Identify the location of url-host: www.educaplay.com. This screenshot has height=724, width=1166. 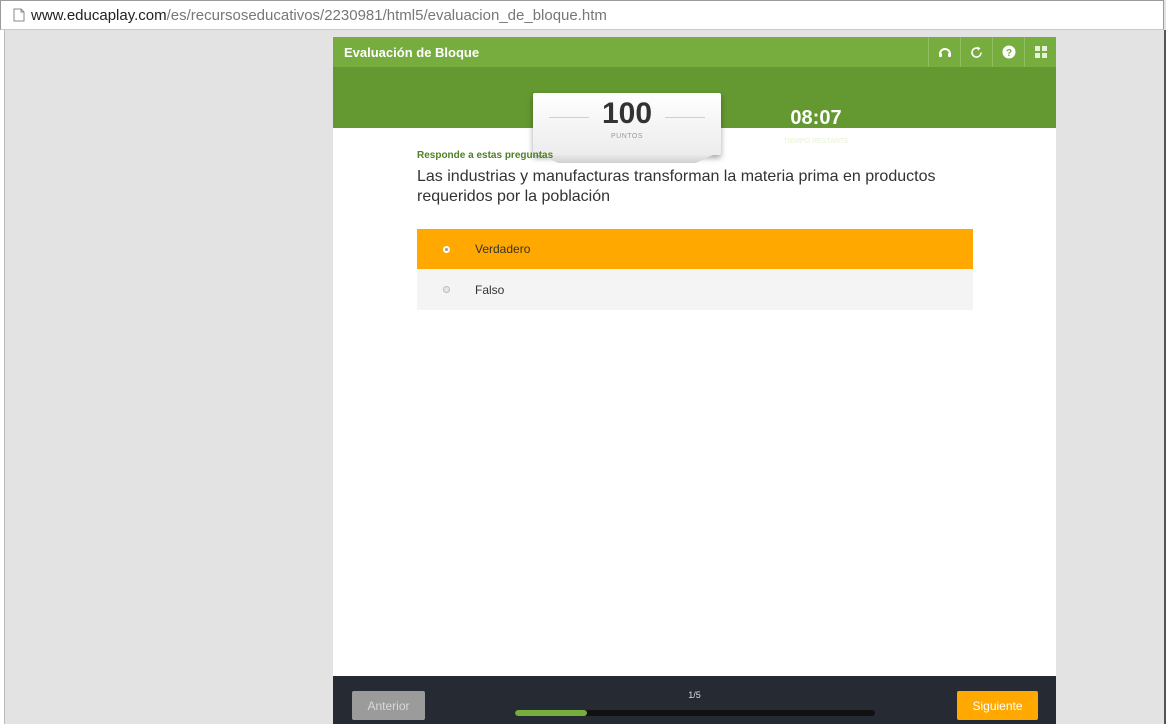
(99, 15).